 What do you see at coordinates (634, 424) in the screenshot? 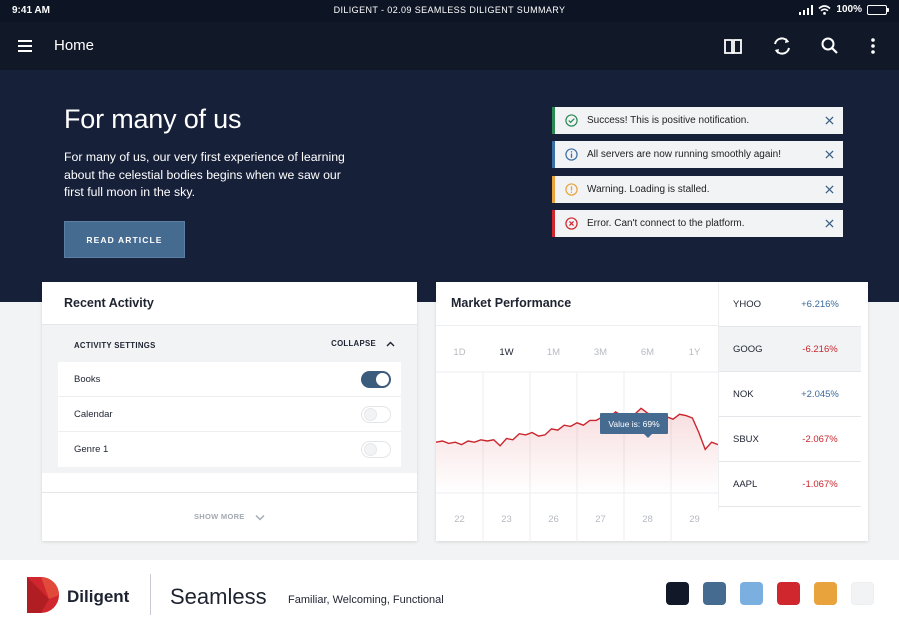
I see `chart-tooltip-text: Value is: 69%` at bounding box center [634, 424].